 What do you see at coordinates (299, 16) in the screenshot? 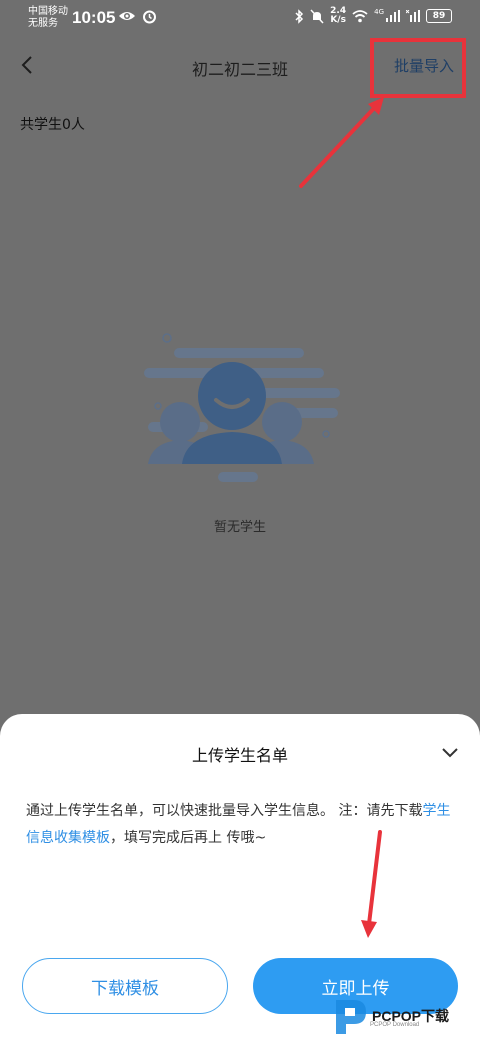
I see `bluetooth-icon` at bounding box center [299, 16].